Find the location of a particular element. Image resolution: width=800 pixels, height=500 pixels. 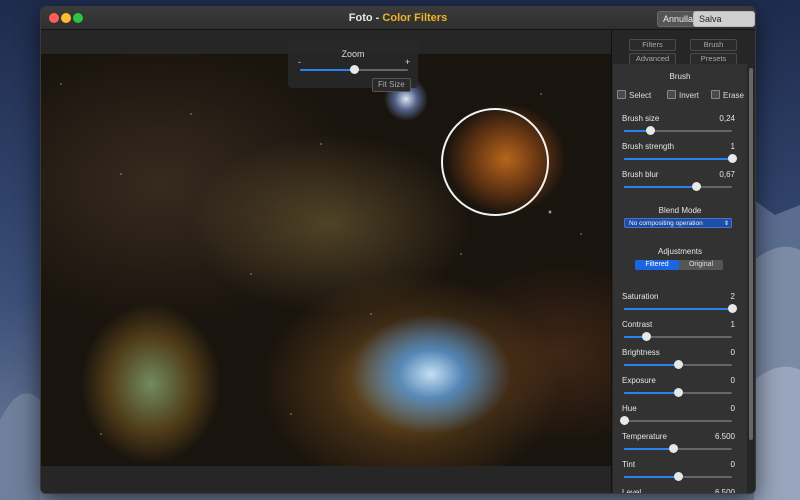

window-title: Foto - Color Filters is located at coordinates (398, 18).